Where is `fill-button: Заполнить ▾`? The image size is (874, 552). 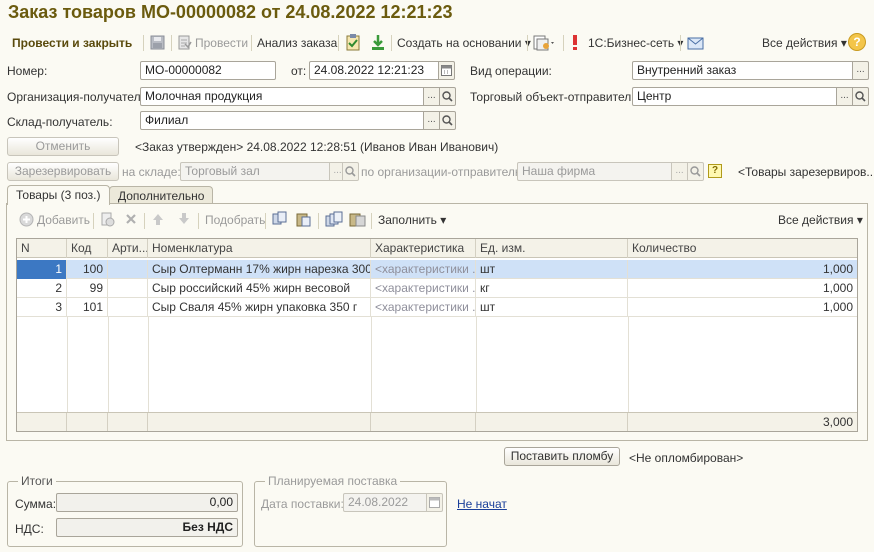
fill-button: Заполнить ▾ is located at coordinates (412, 220).